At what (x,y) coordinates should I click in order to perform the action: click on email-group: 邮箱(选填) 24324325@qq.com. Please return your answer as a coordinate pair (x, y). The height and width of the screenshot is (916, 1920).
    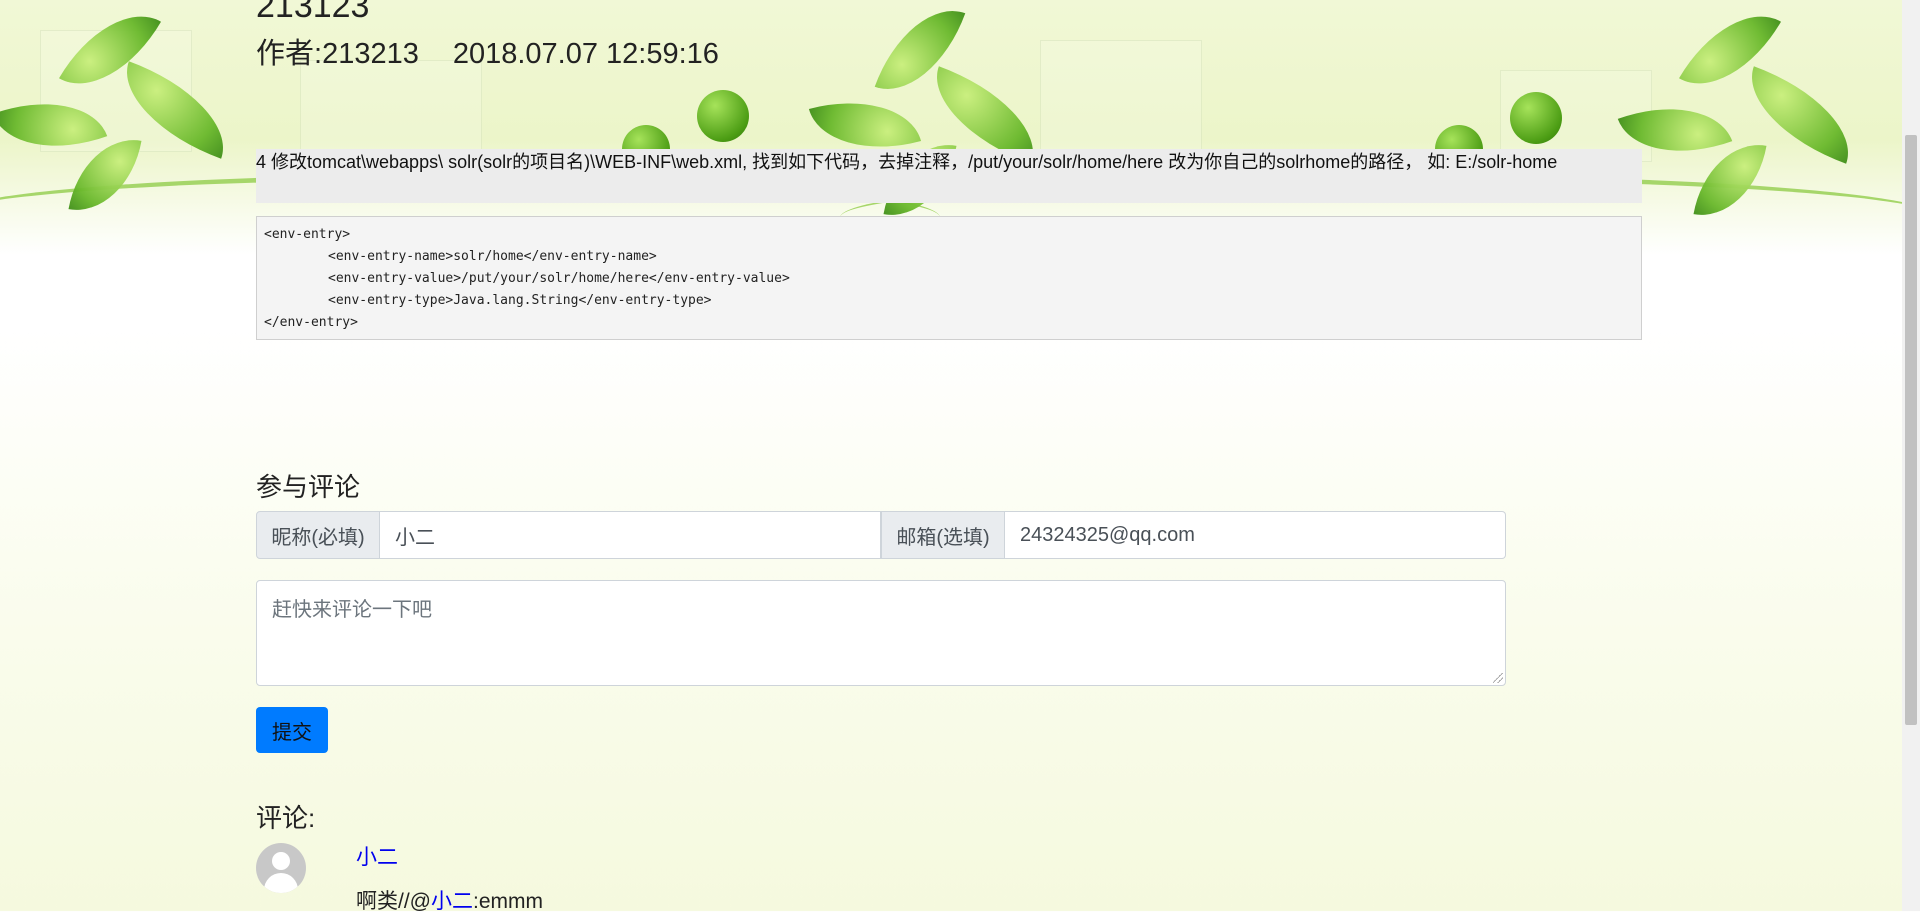
    Looking at the image, I should click on (1193, 535).